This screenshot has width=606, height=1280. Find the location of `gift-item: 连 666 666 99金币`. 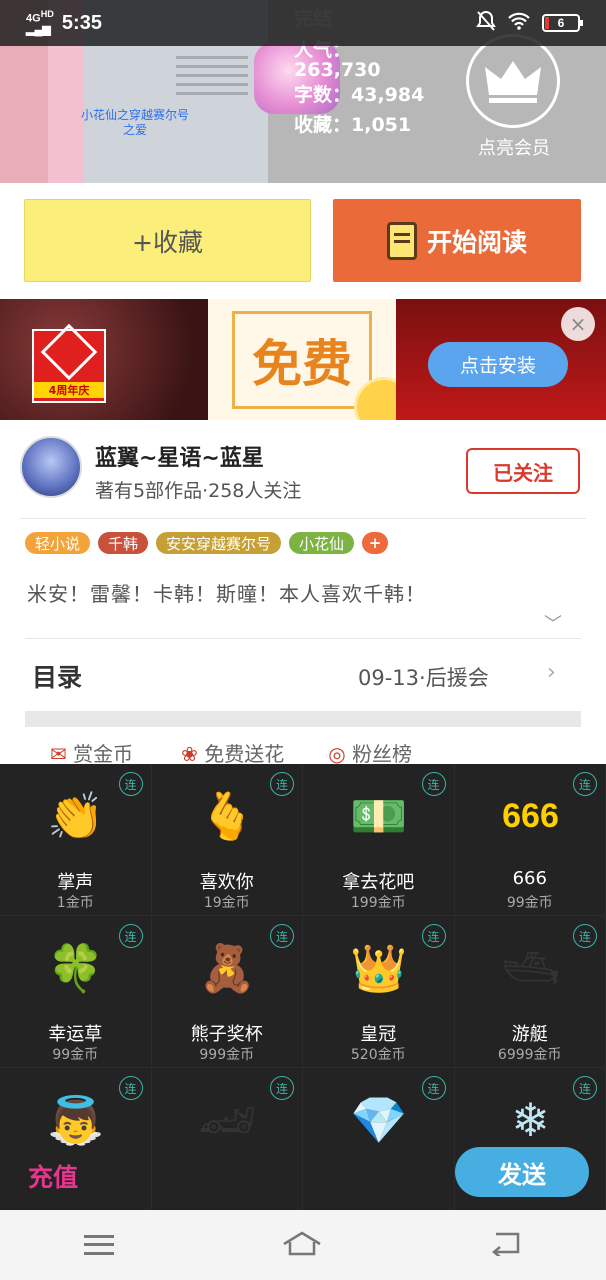

gift-item: 连 666 666 99金币 is located at coordinates (530, 840).